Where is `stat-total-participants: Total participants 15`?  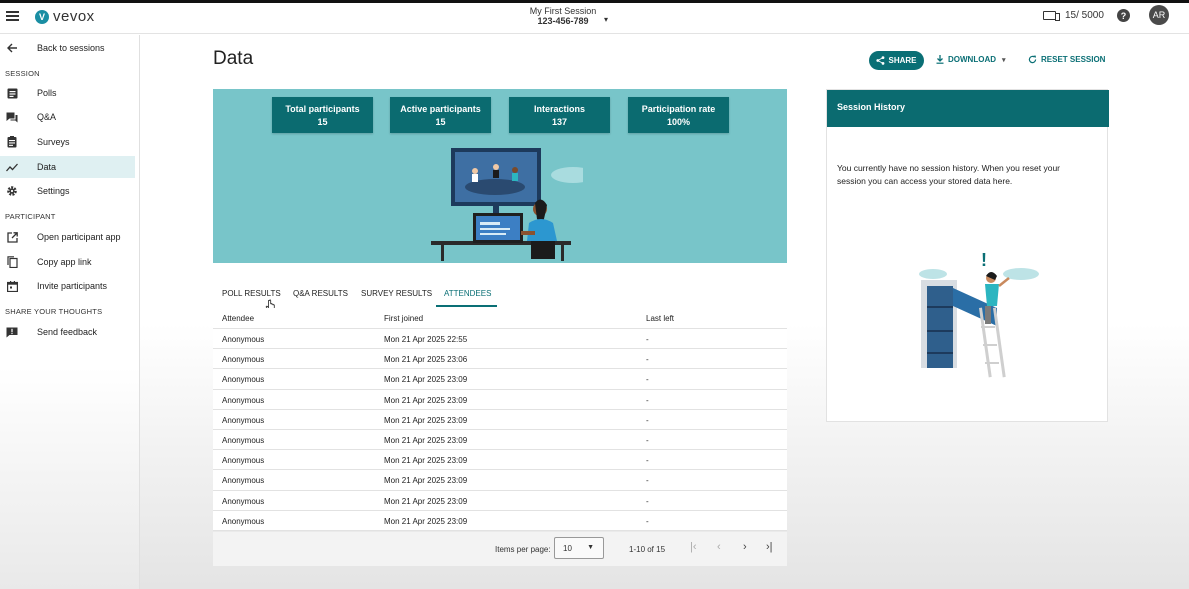
stat-total-participants: Total participants 15 is located at coordinates (322, 115).